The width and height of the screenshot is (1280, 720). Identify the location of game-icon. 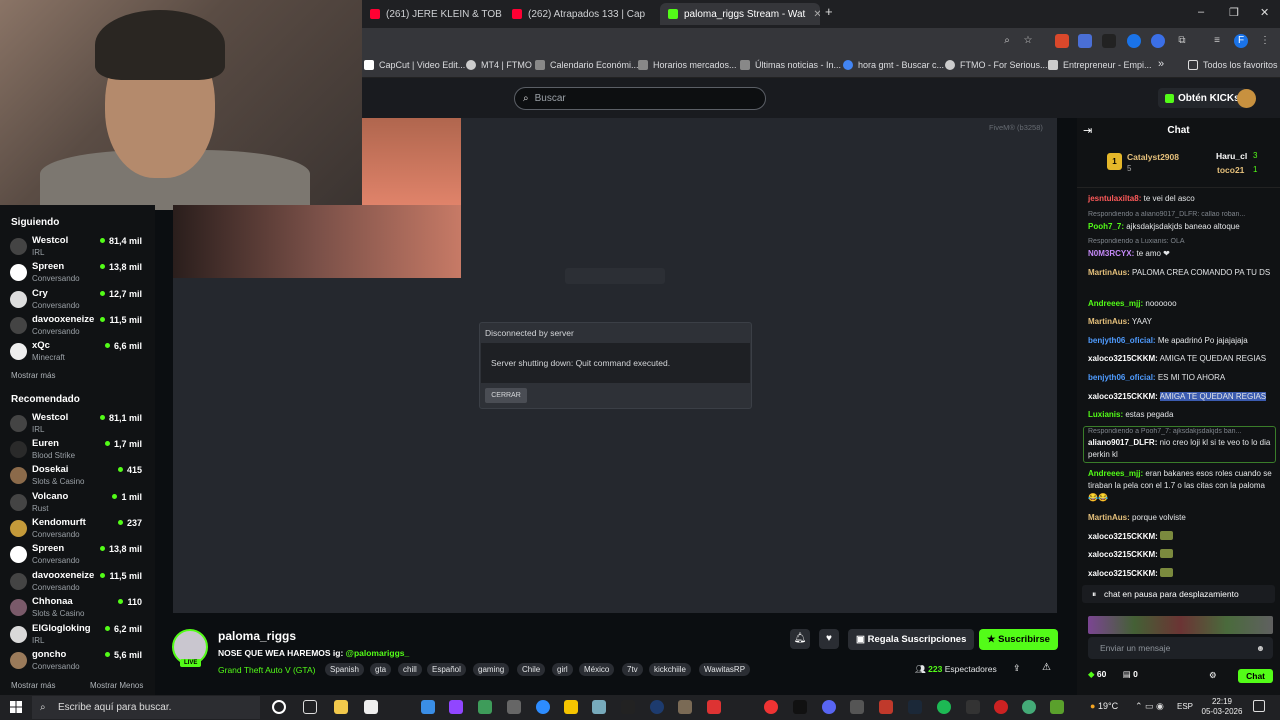
(685, 707).